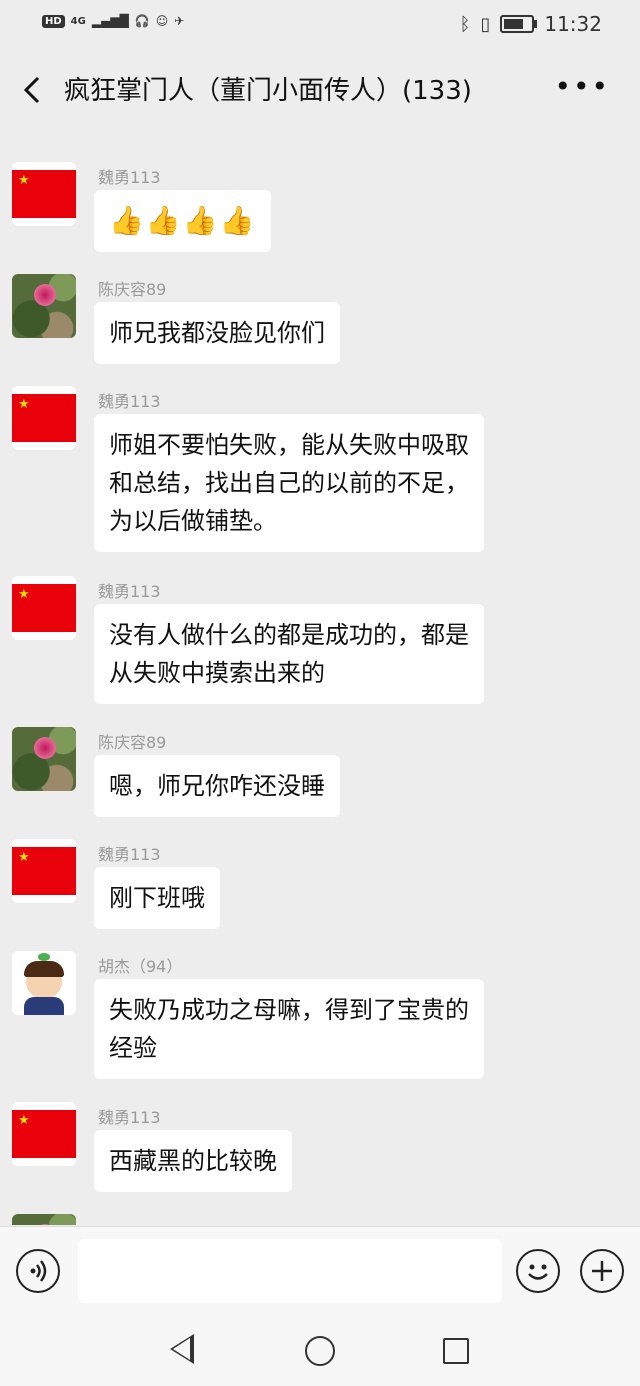 The height and width of the screenshot is (1386, 640). What do you see at coordinates (290, 1271) in the screenshot?
I see `message-input` at bounding box center [290, 1271].